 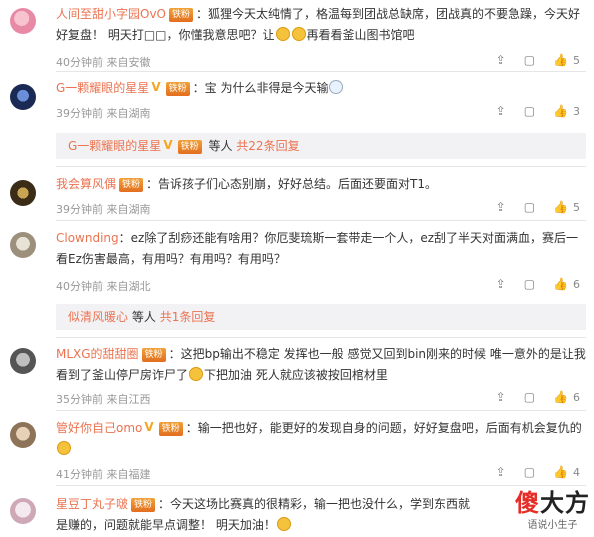 I want to click on username: 星豆丁丸子啵, so click(x=92, y=504).